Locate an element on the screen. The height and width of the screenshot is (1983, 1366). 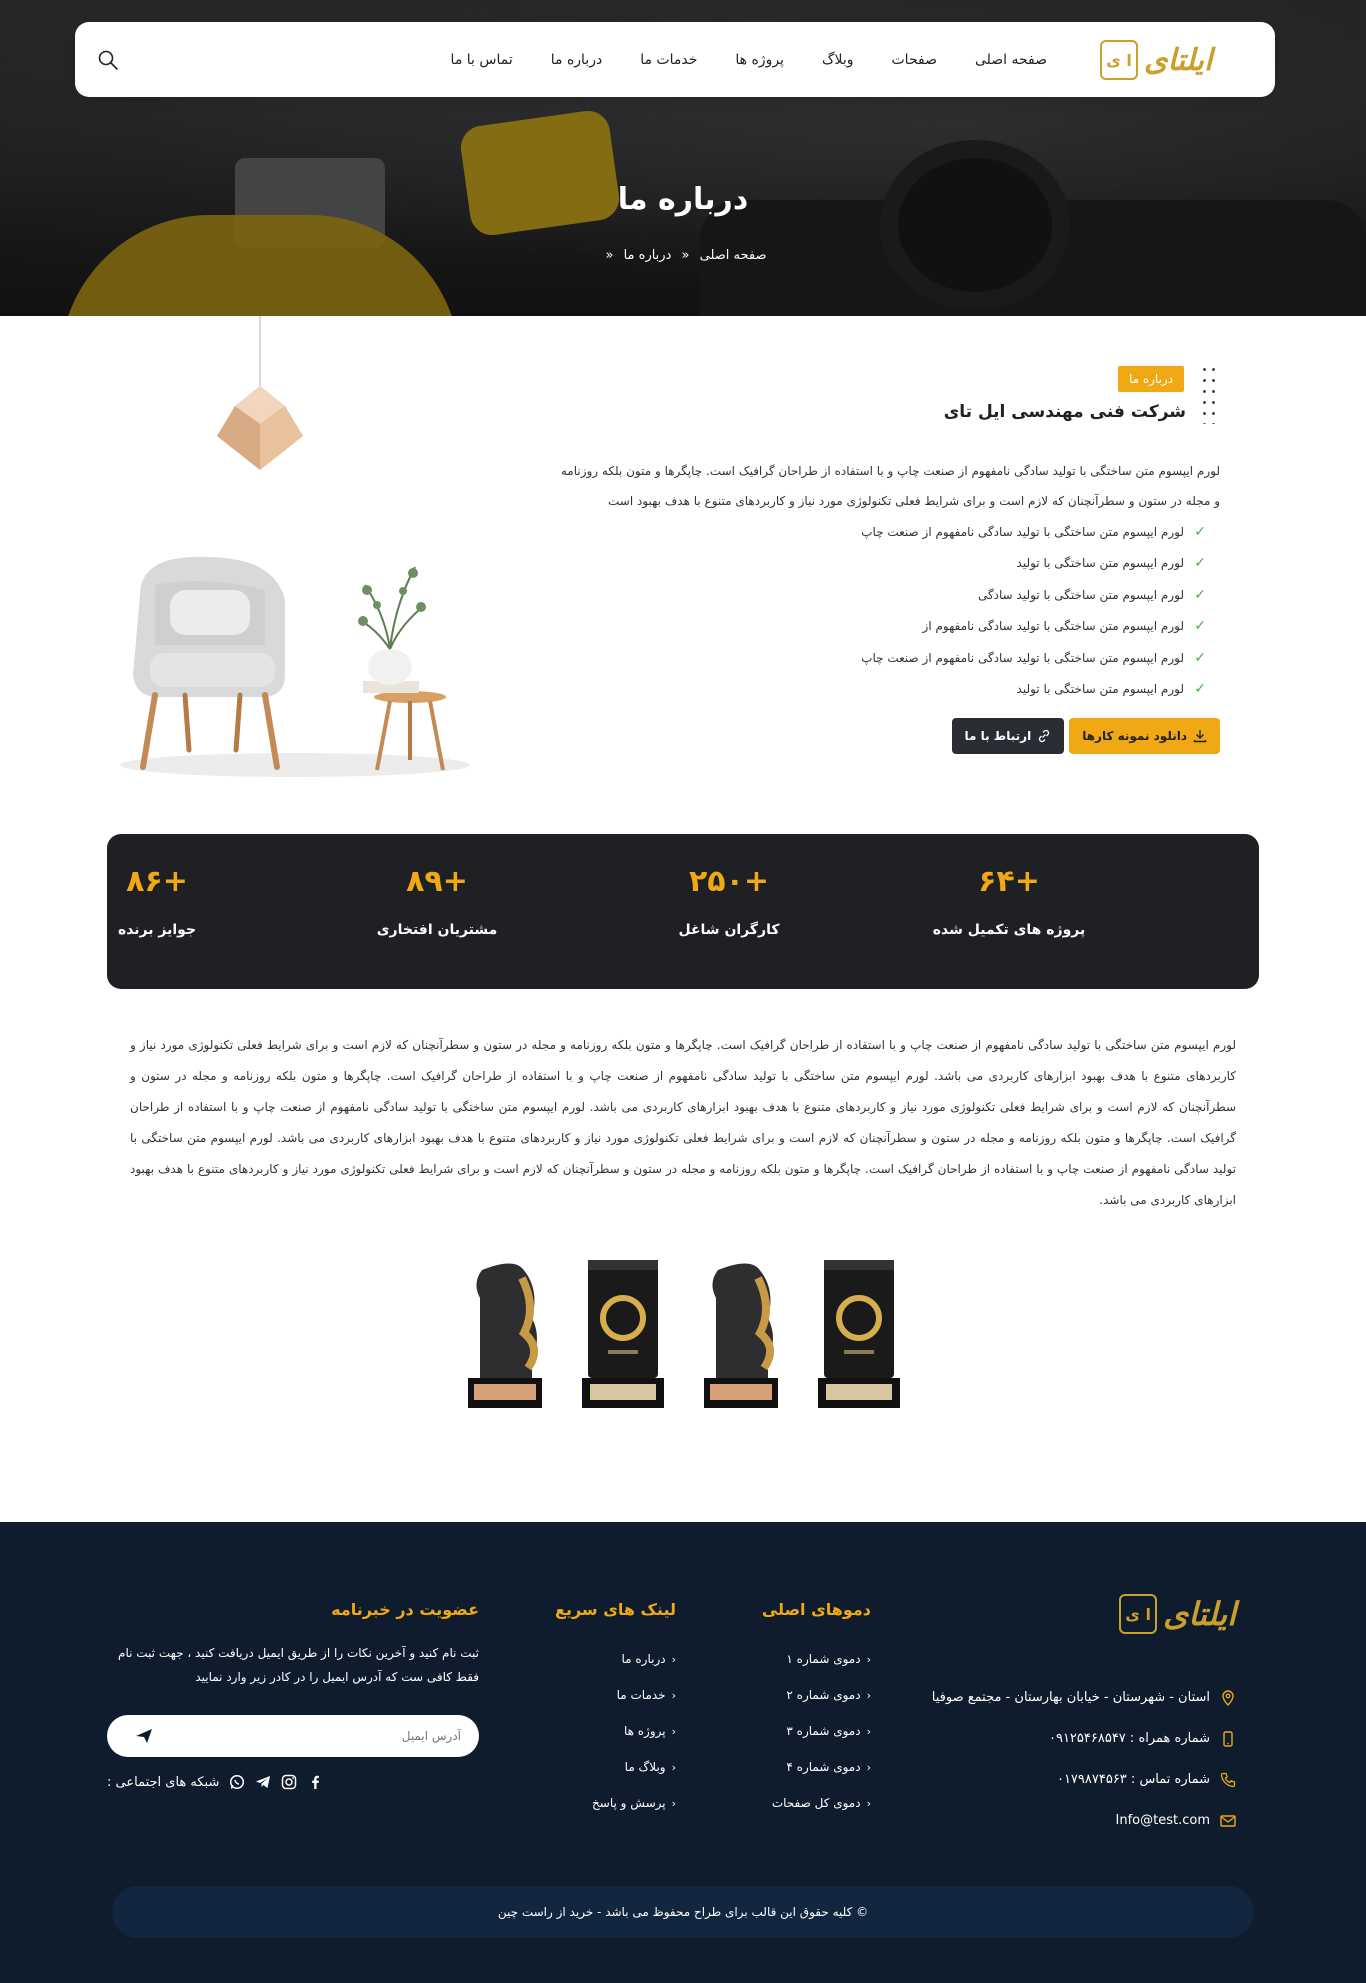
stat-clients: +۸۹ مشتریان افتخاری is located at coordinates (437, 886).